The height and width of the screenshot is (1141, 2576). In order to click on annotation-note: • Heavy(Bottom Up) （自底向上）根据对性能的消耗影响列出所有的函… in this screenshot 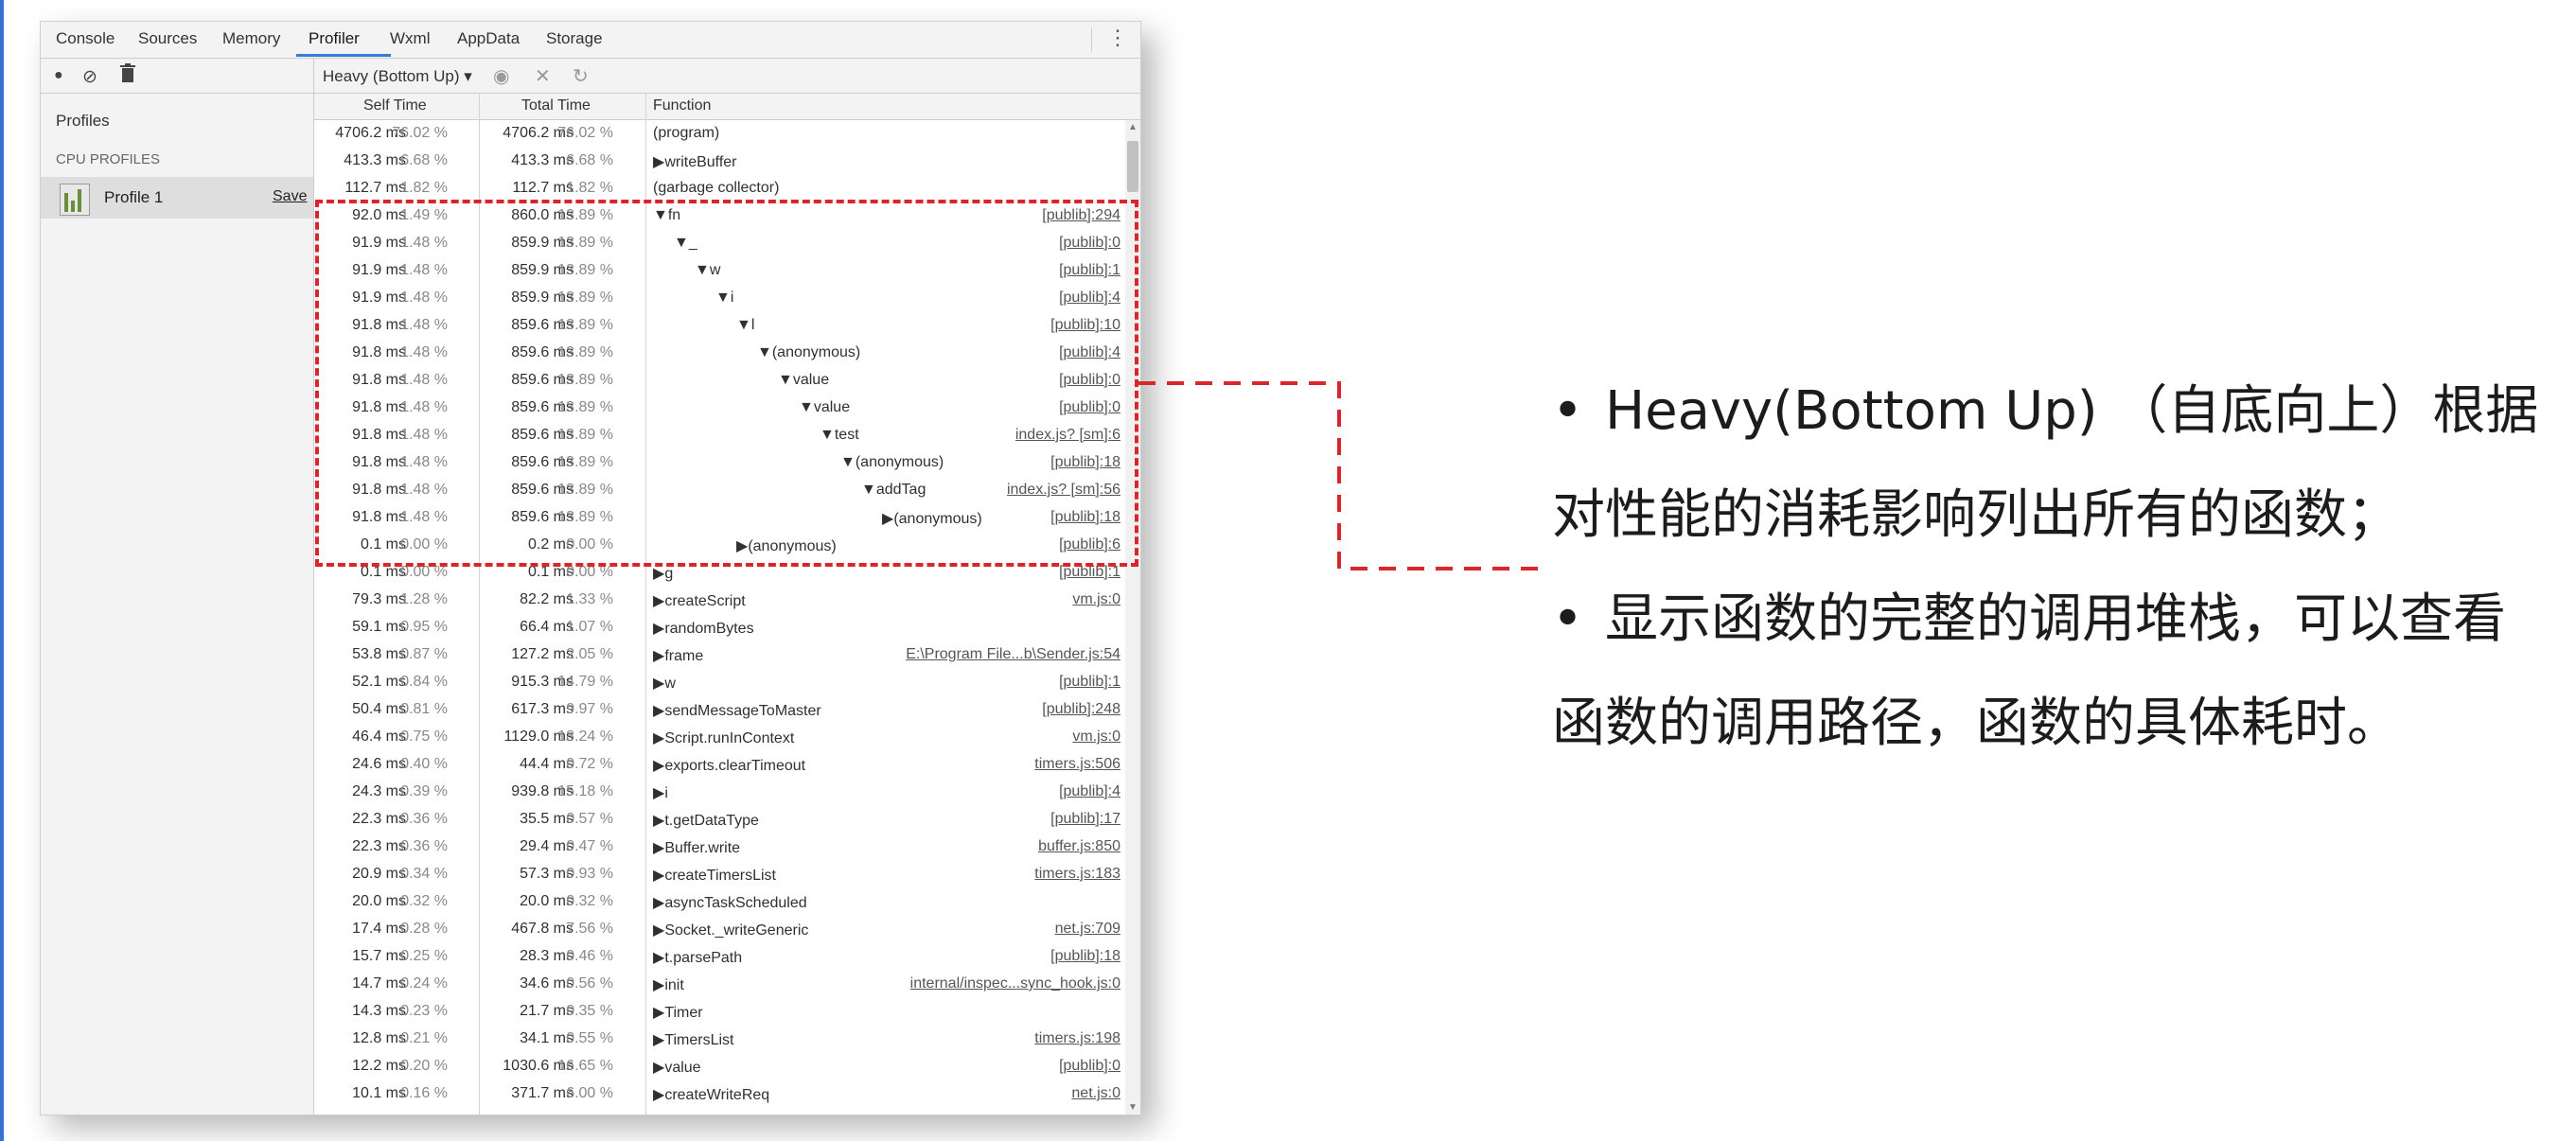, I will do `click(2053, 464)`.